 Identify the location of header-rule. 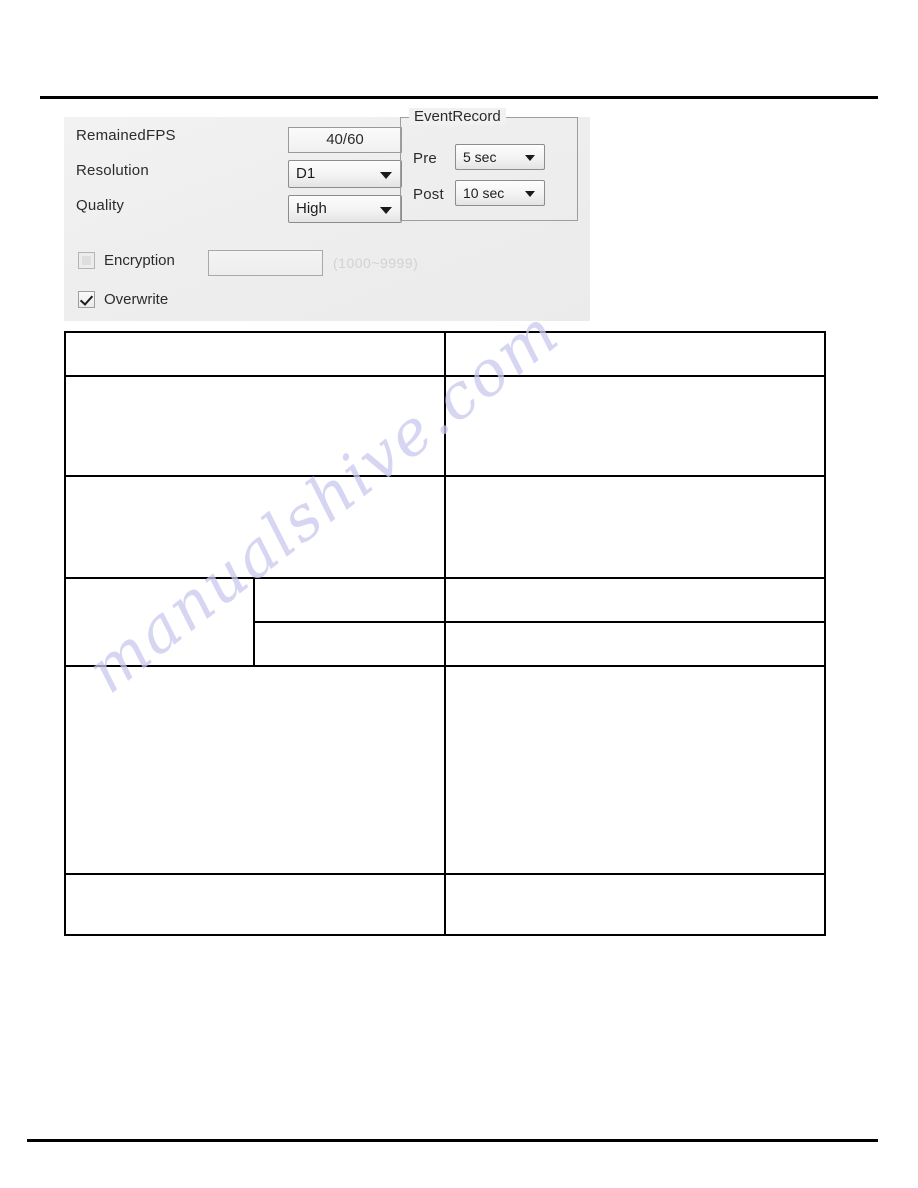
(459, 97).